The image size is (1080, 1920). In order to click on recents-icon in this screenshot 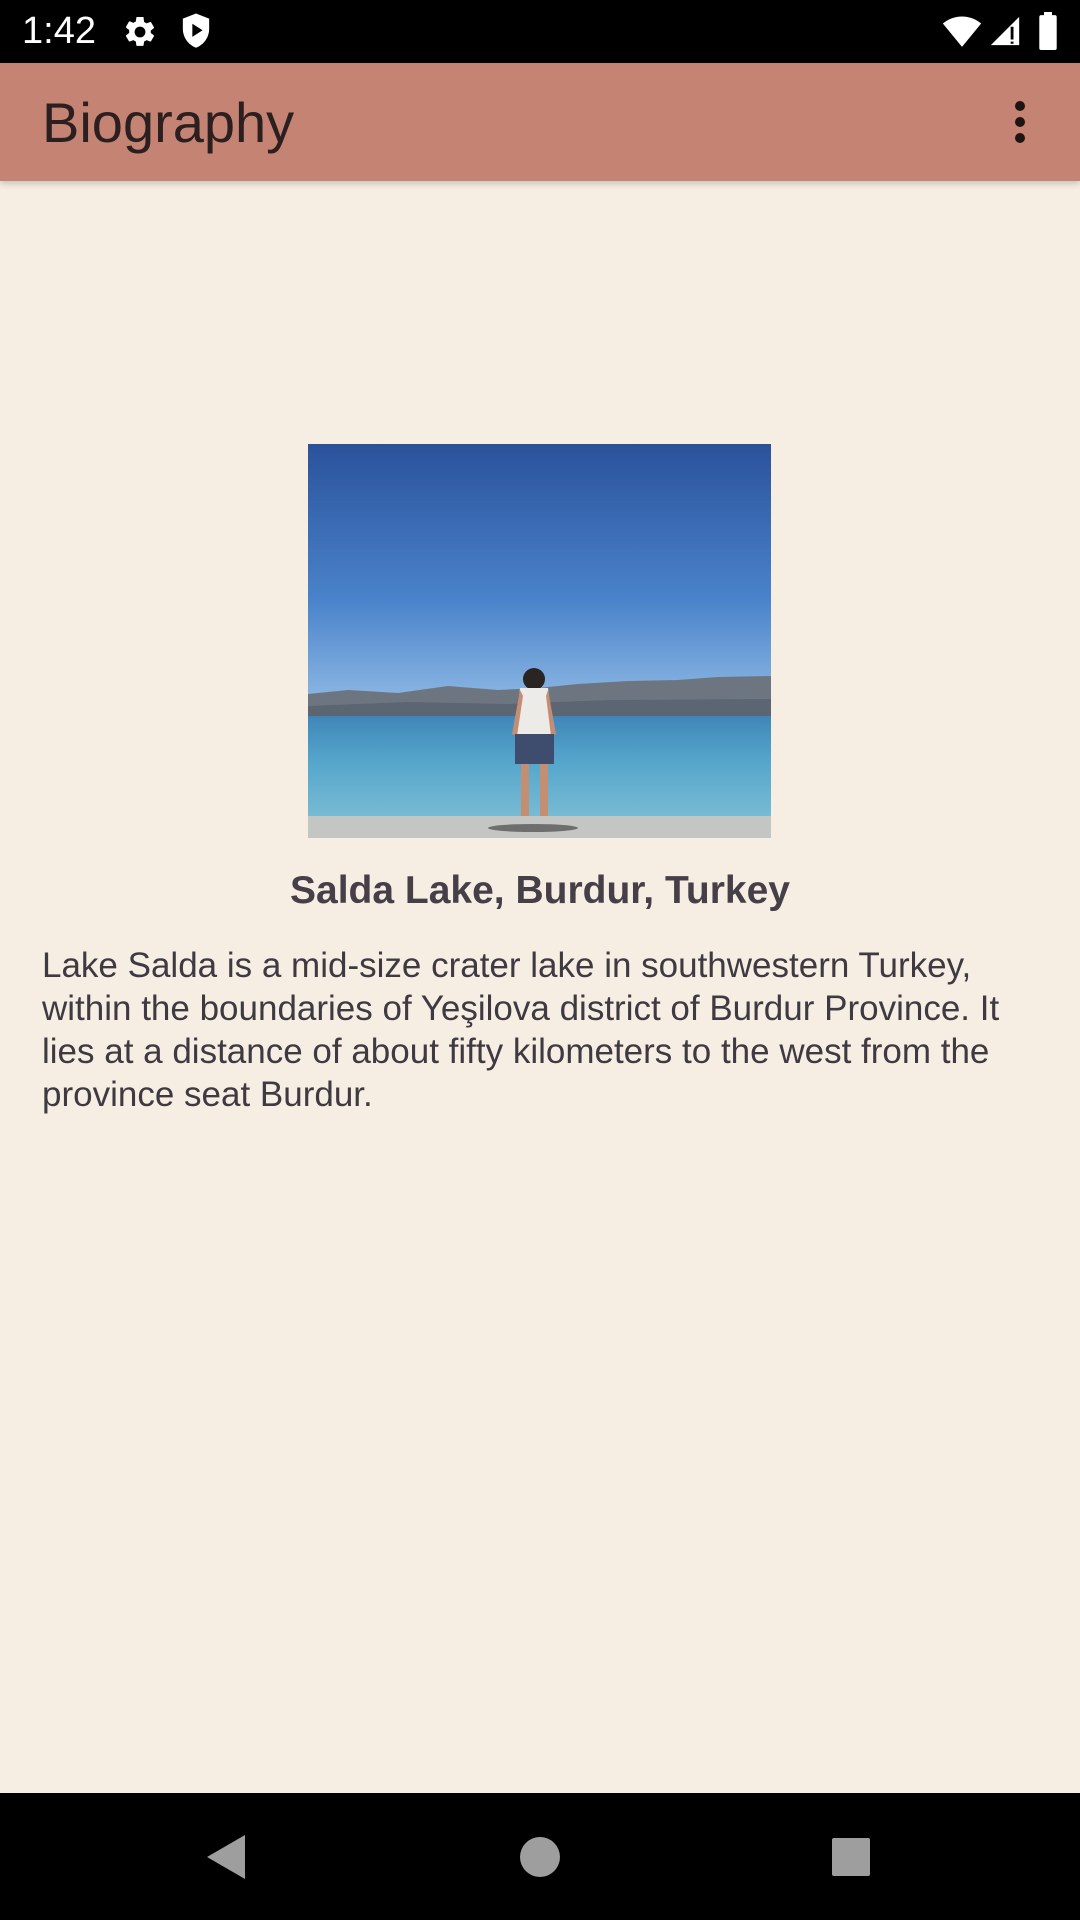, I will do `click(851, 1856)`.